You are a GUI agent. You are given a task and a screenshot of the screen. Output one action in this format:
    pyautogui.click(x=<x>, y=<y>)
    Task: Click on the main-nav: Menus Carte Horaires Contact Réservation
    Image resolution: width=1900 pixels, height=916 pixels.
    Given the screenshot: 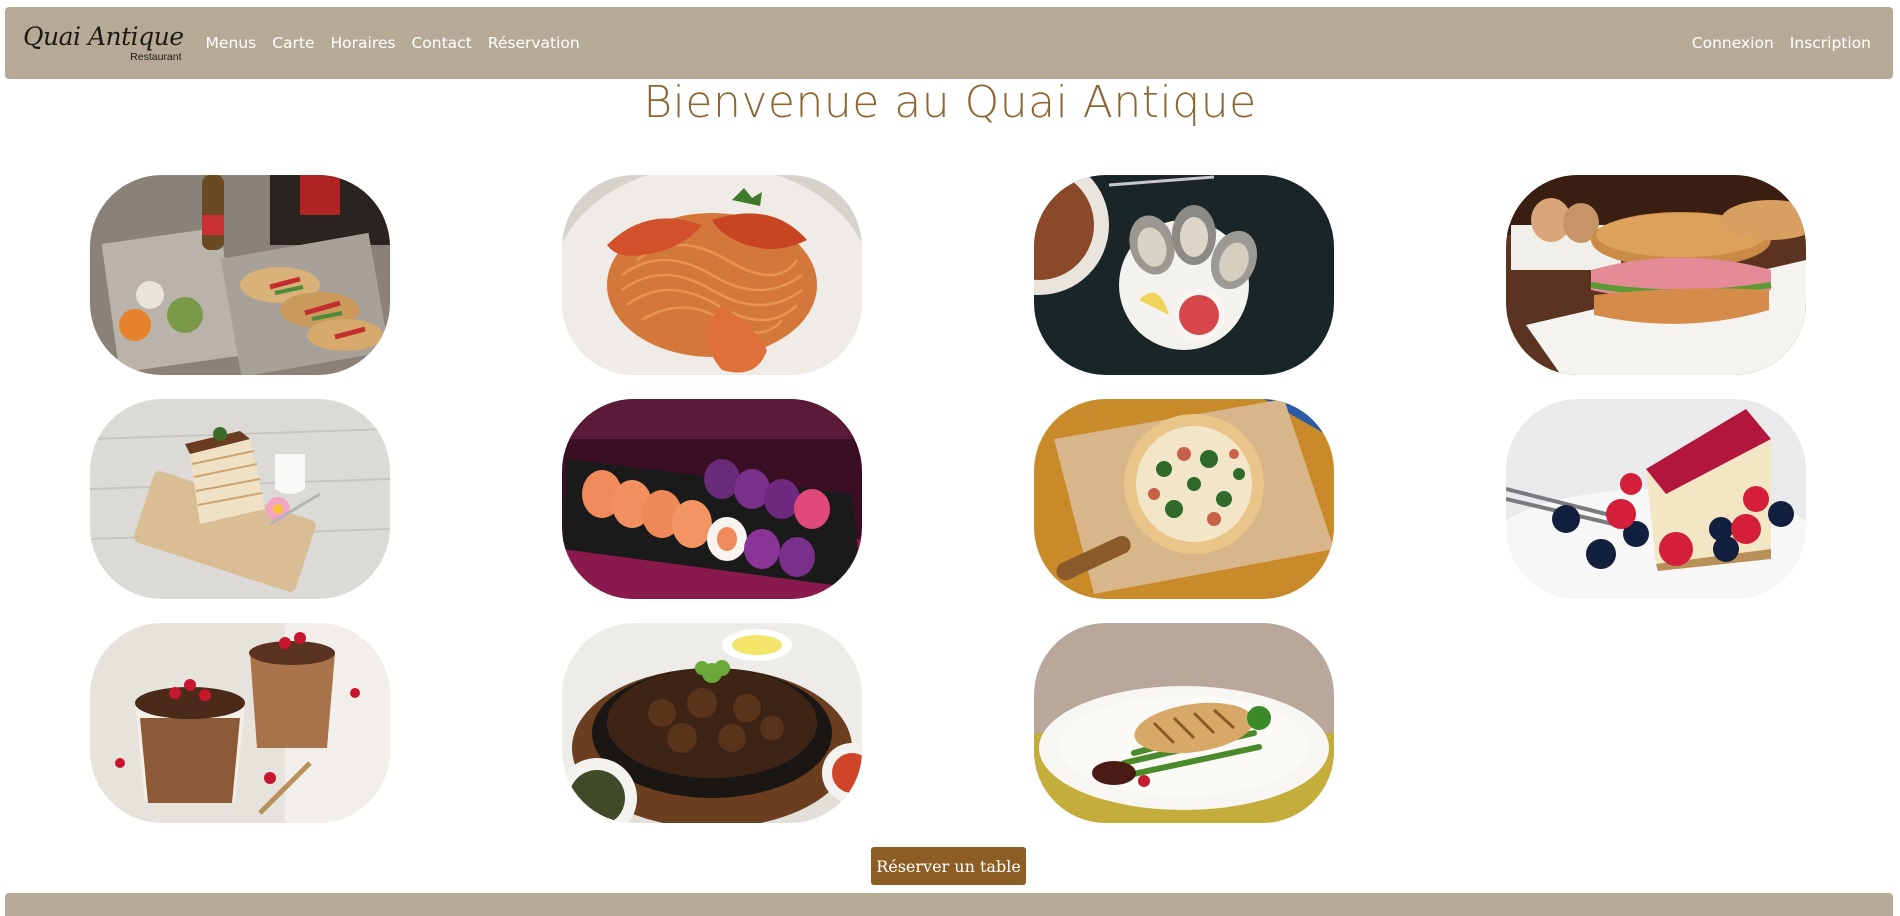 What is the action you would take?
    pyautogui.click(x=401, y=43)
    